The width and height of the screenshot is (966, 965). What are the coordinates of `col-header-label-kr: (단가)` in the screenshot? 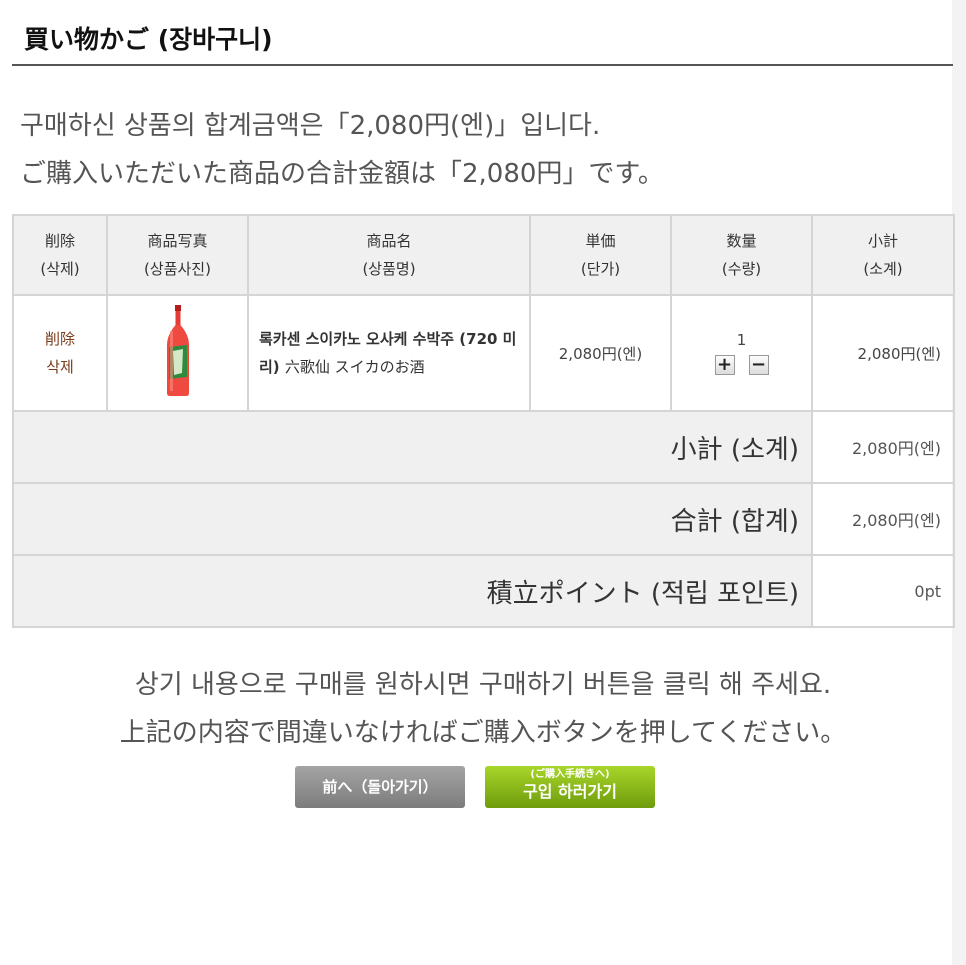 It's located at (600, 269).